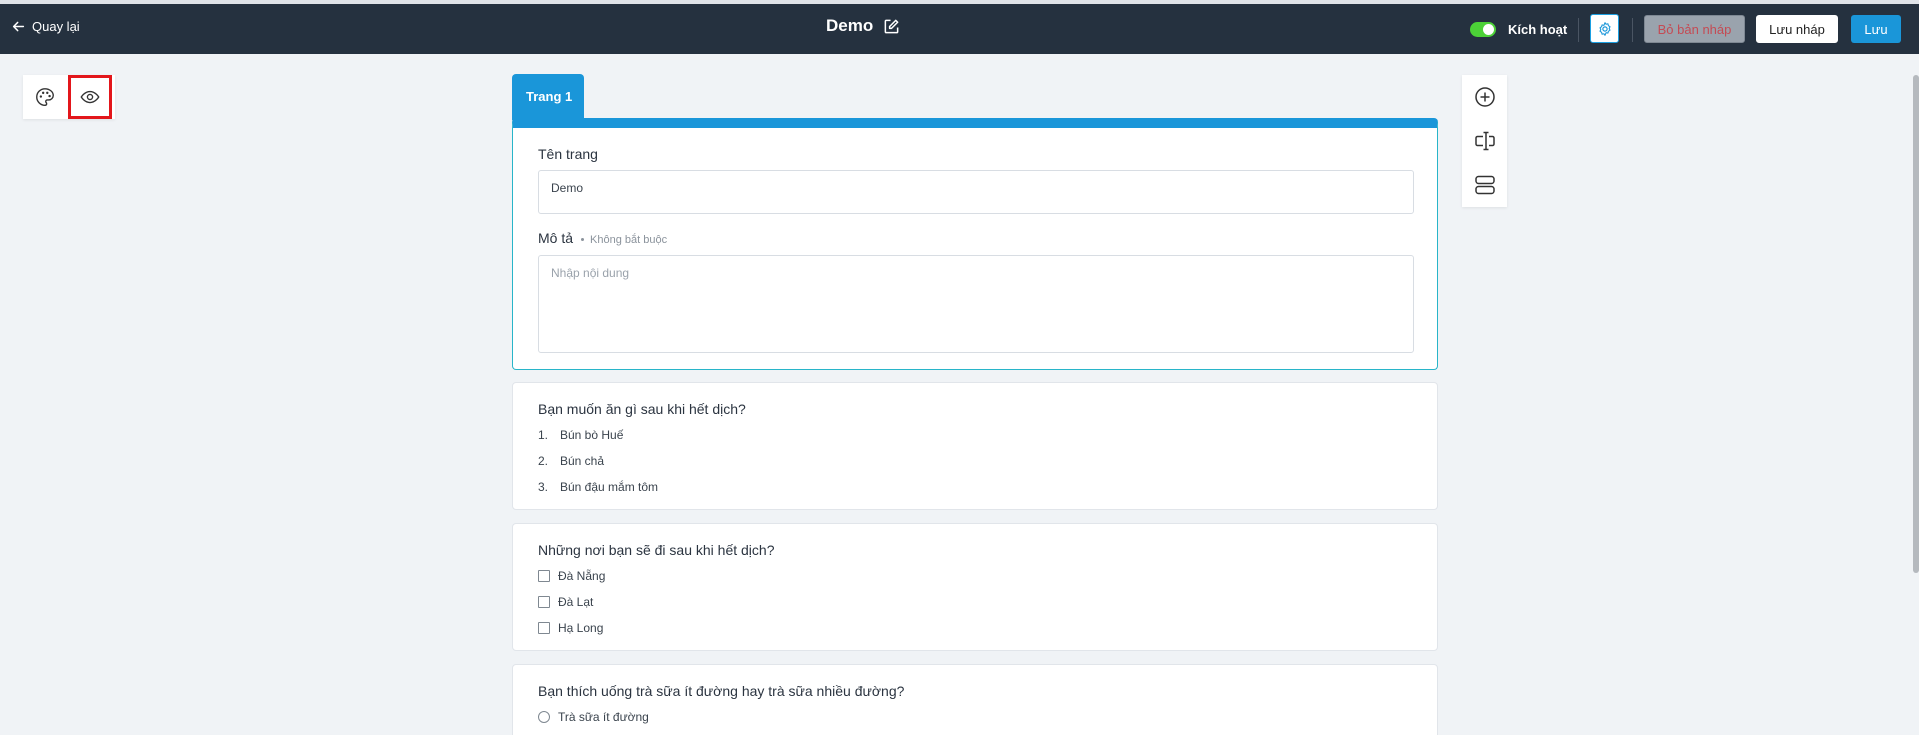  What do you see at coordinates (571, 461) in the screenshot?
I see `list-item: 2. Bún chả` at bounding box center [571, 461].